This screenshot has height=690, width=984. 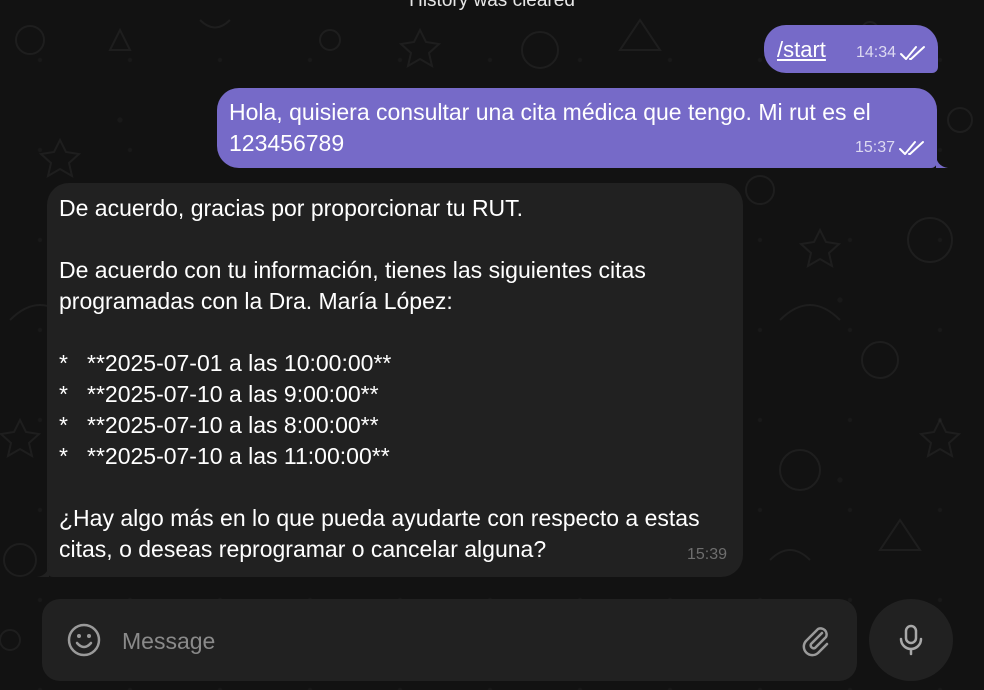 I want to click on outgoing-message-start: /start 14:34, so click(x=851, y=49).